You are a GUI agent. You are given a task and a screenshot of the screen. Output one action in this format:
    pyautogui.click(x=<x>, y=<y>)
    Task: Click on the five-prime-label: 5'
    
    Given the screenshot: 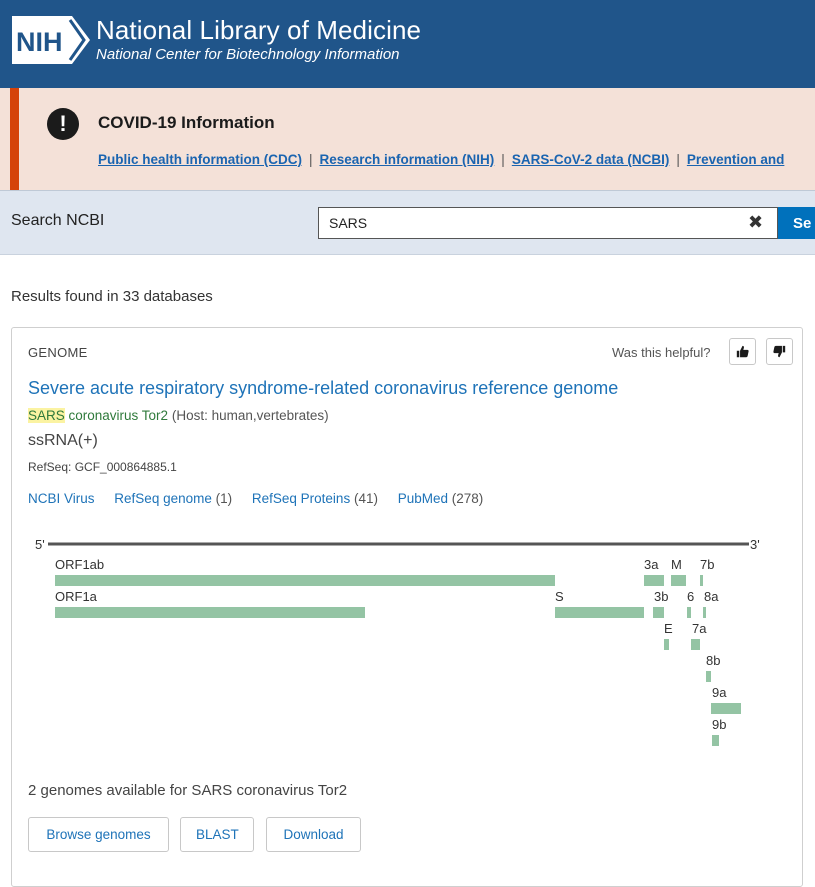 What is the action you would take?
    pyautogui.click(x=40, y=544)
    